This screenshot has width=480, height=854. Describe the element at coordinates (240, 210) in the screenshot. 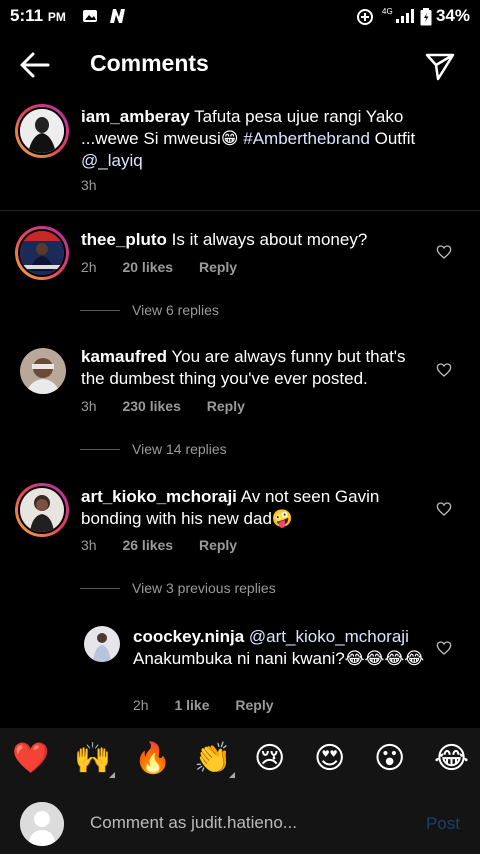

I see `divider` at that location.